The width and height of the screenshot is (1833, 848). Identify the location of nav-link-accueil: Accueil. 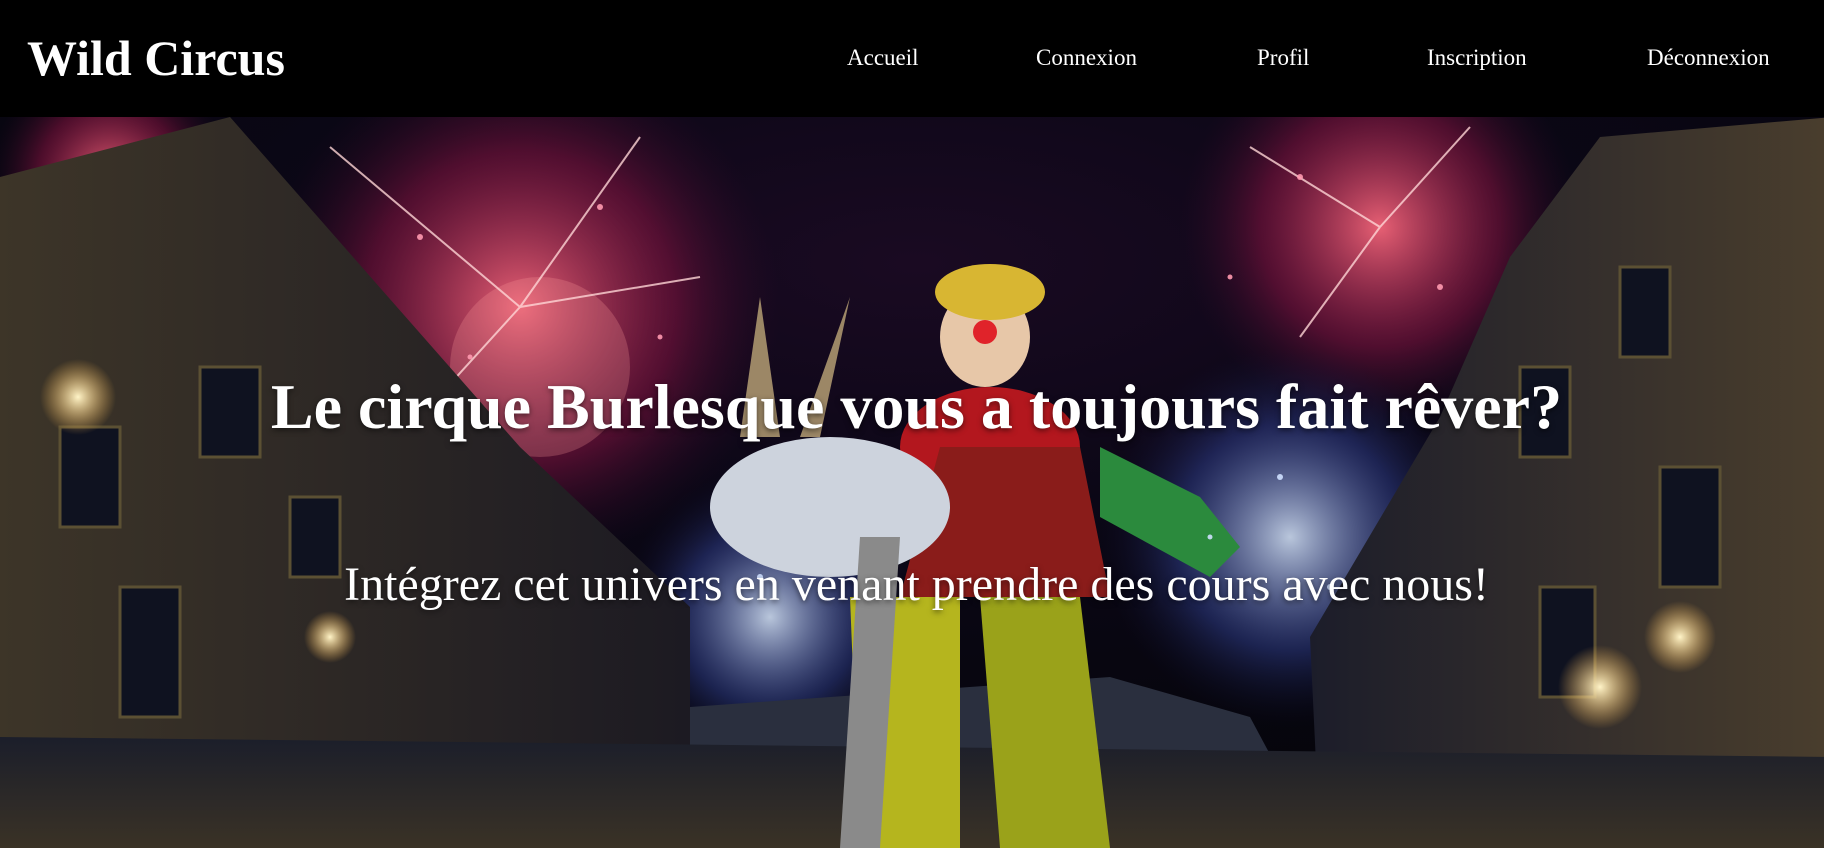
(883, 58).